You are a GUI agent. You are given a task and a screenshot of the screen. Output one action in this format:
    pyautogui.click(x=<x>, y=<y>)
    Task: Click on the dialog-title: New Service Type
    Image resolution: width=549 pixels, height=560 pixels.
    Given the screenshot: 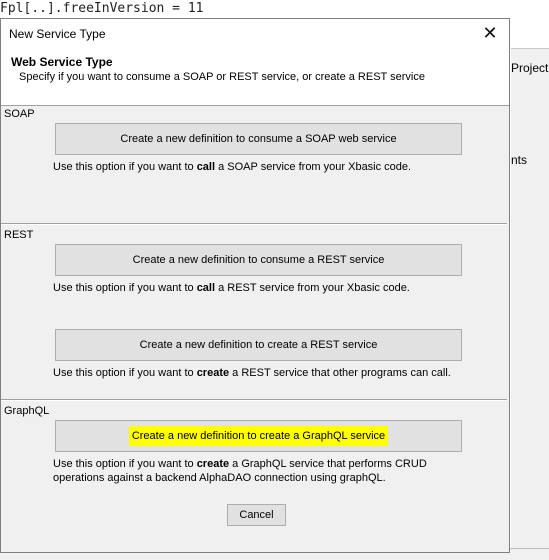 What is the action you would take?
    pyautogui.click(x=57, y=34)
    